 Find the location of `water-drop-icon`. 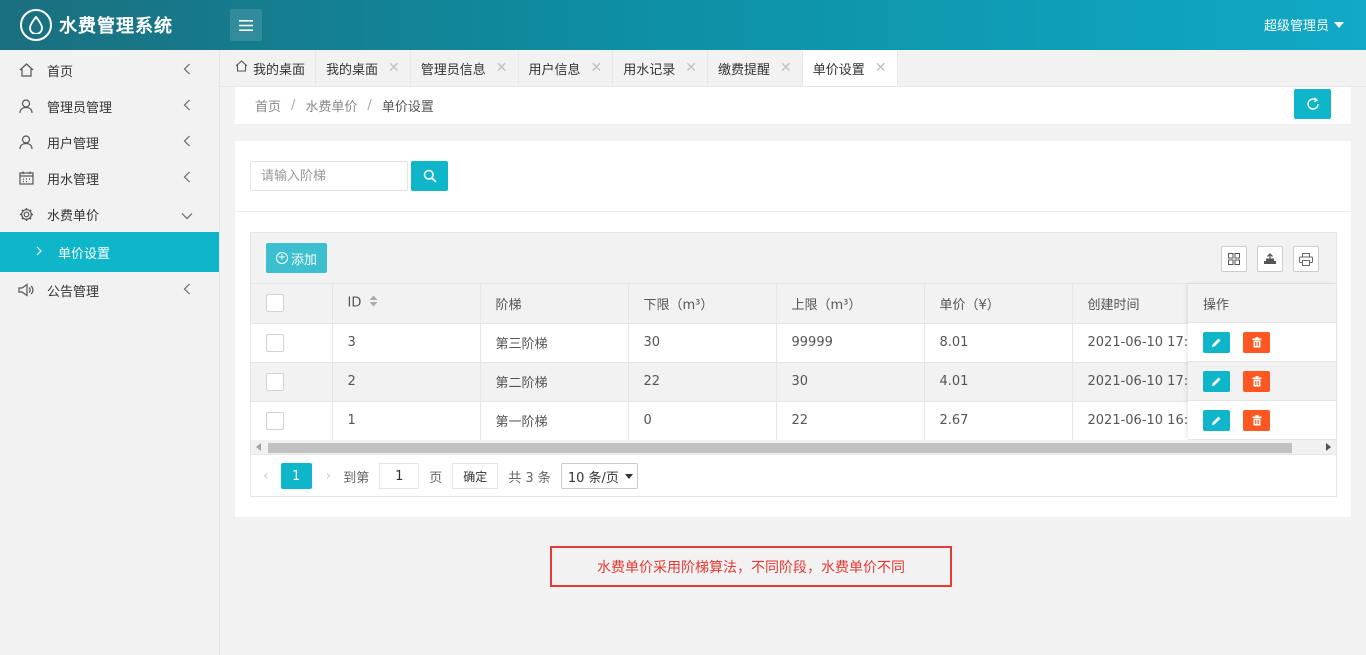

water-drop-icon is located at coordinates (36, 25).